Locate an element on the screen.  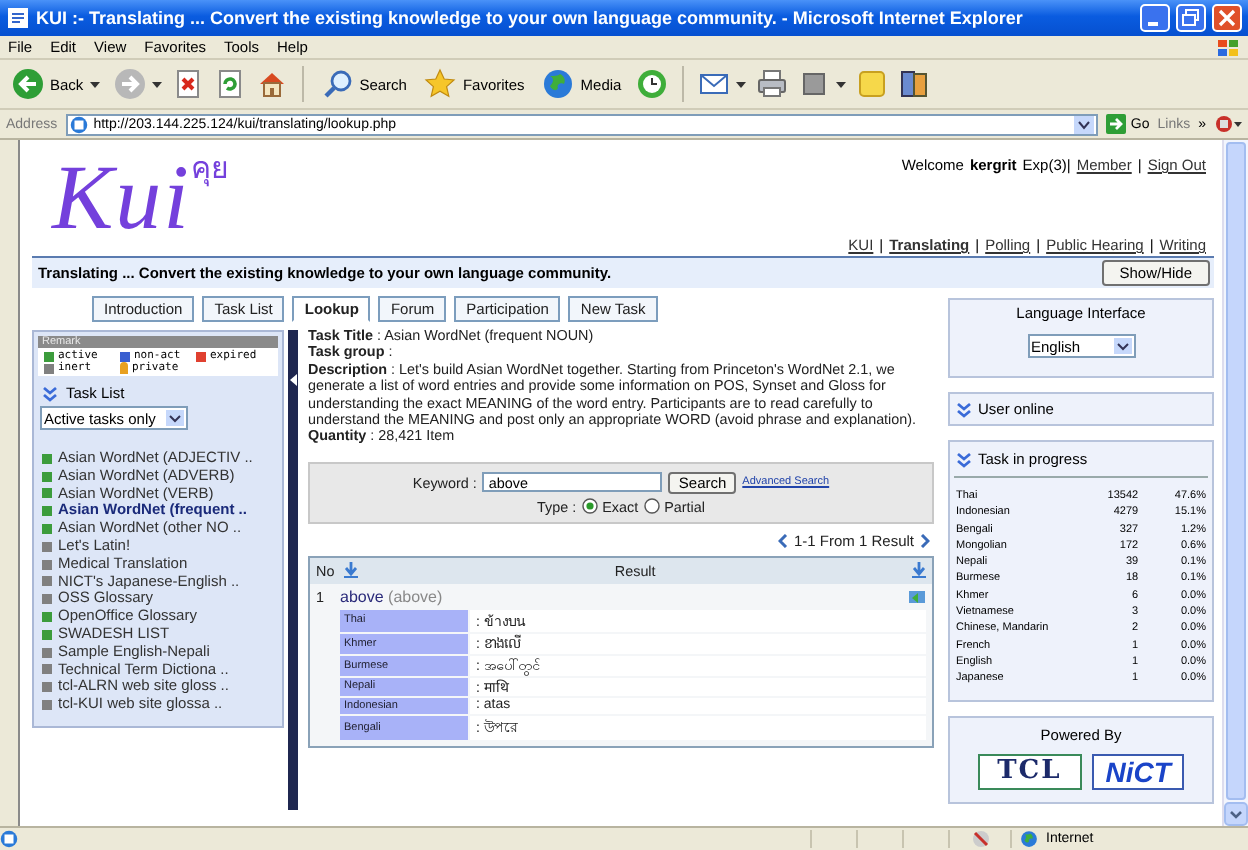
edit-icon is located at coordinates (813, 84).